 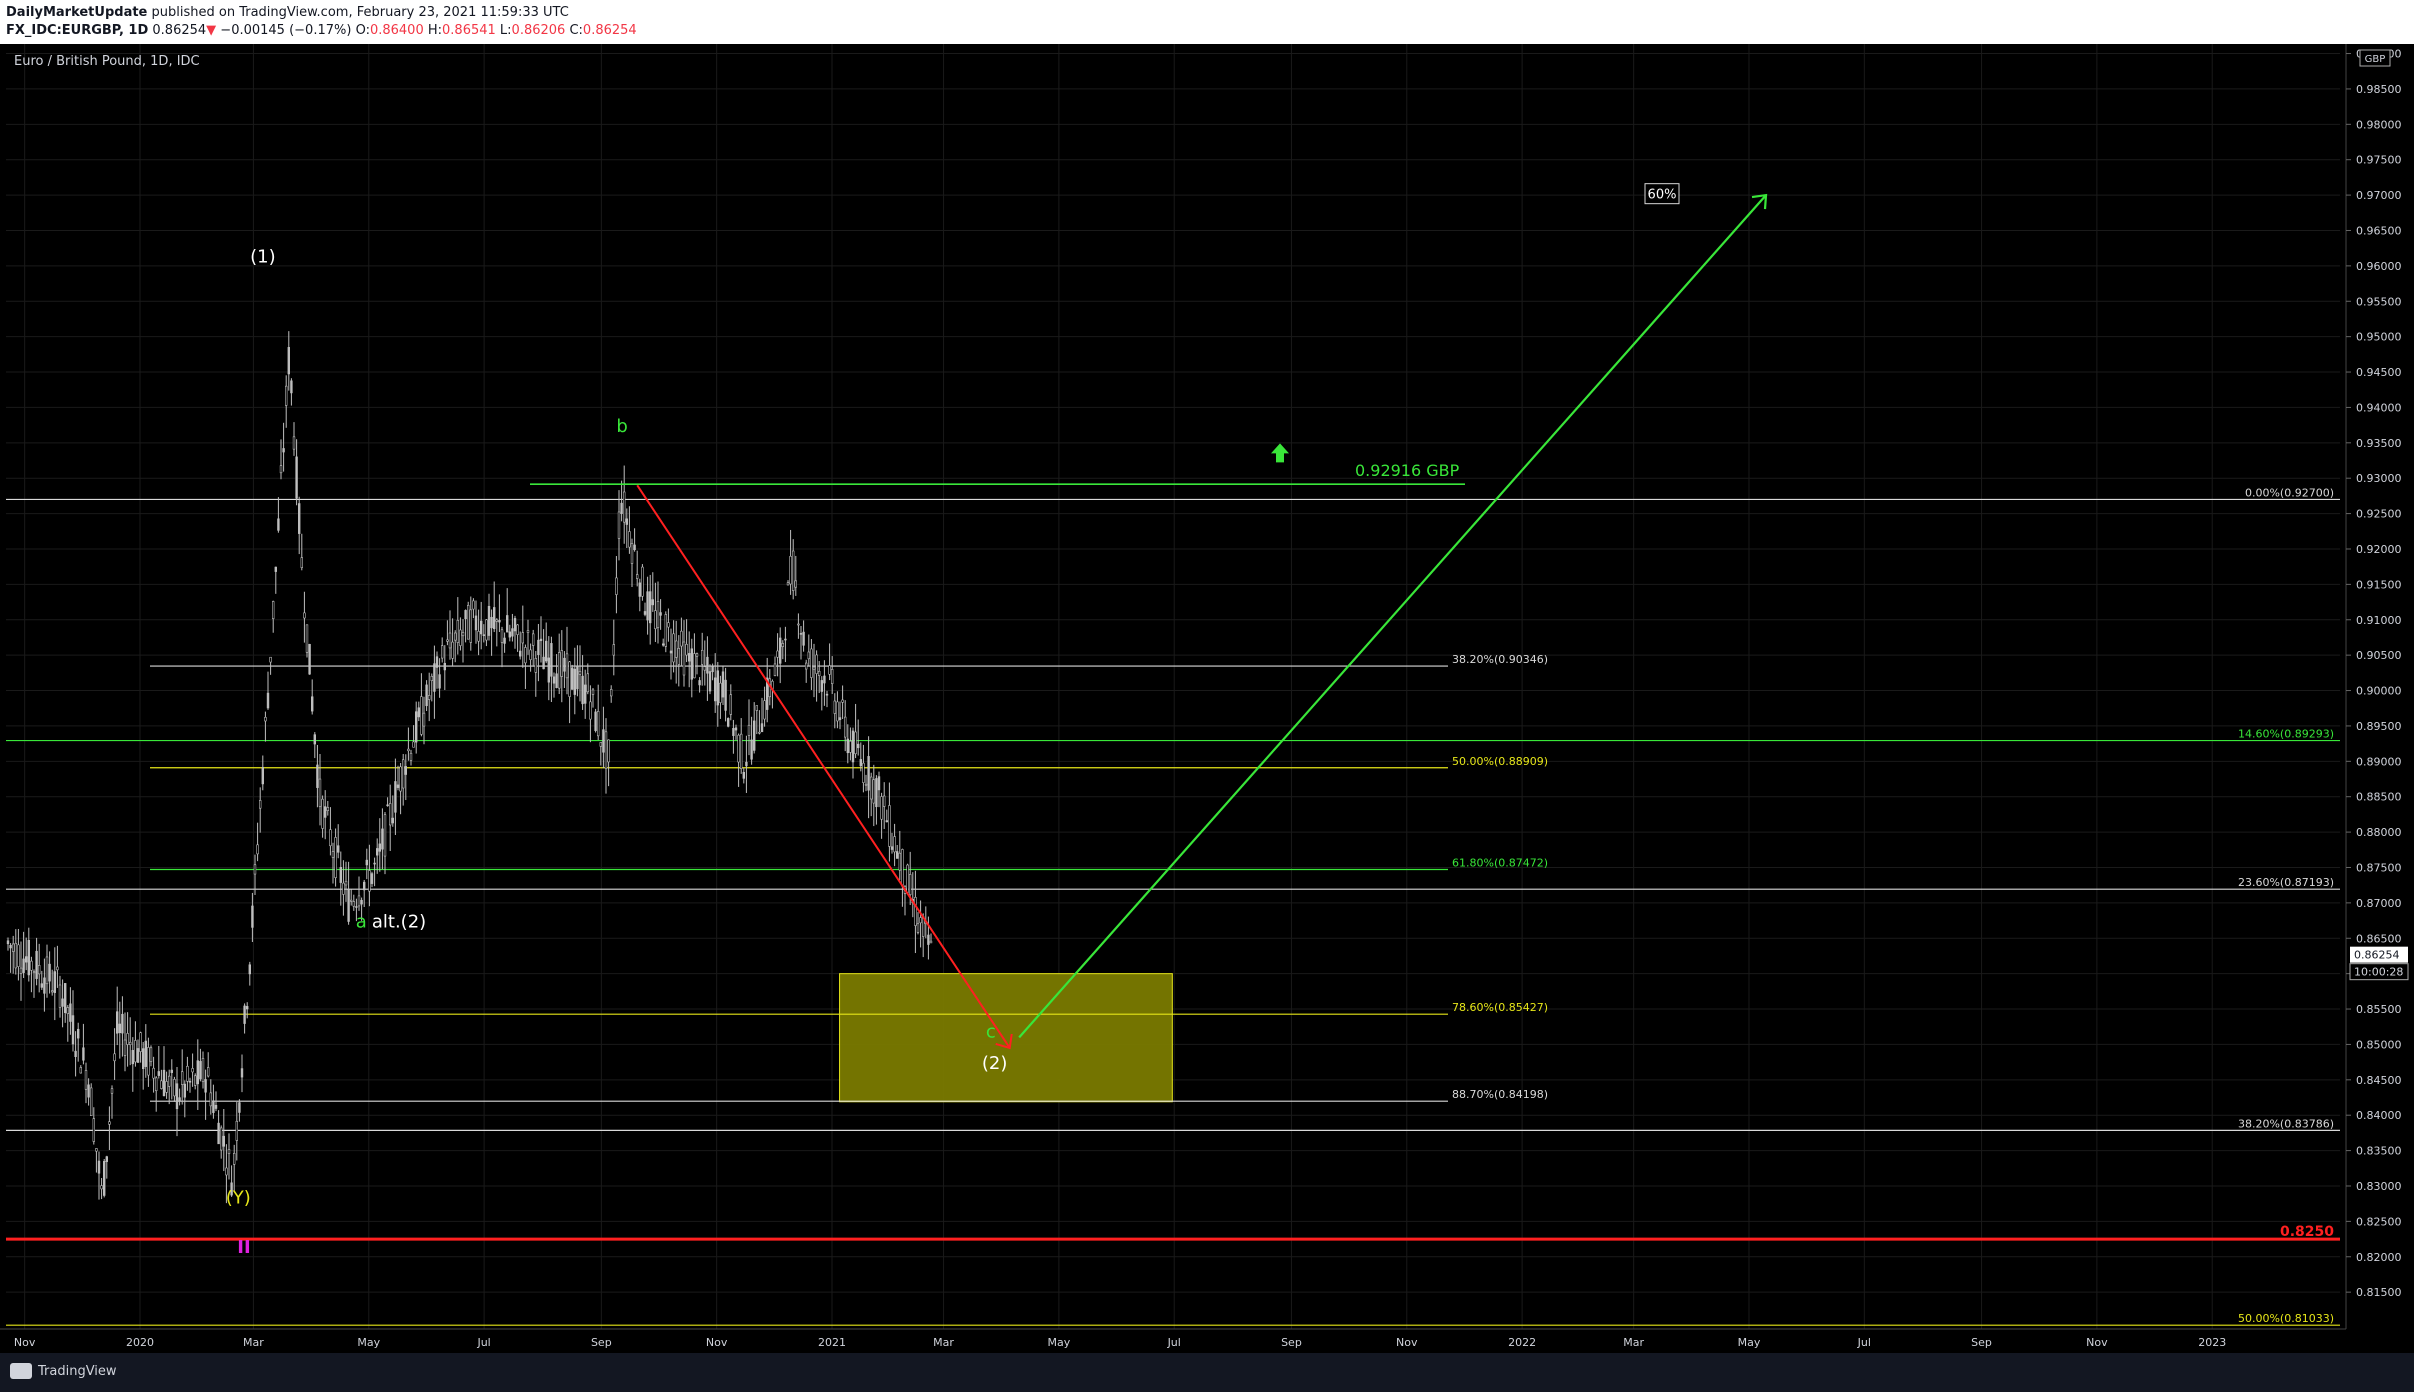 What do you see at coordinates (140, 1342) in the screenshot?
I see `time-tick-label: 2020` at bounding box center [140, 1342].